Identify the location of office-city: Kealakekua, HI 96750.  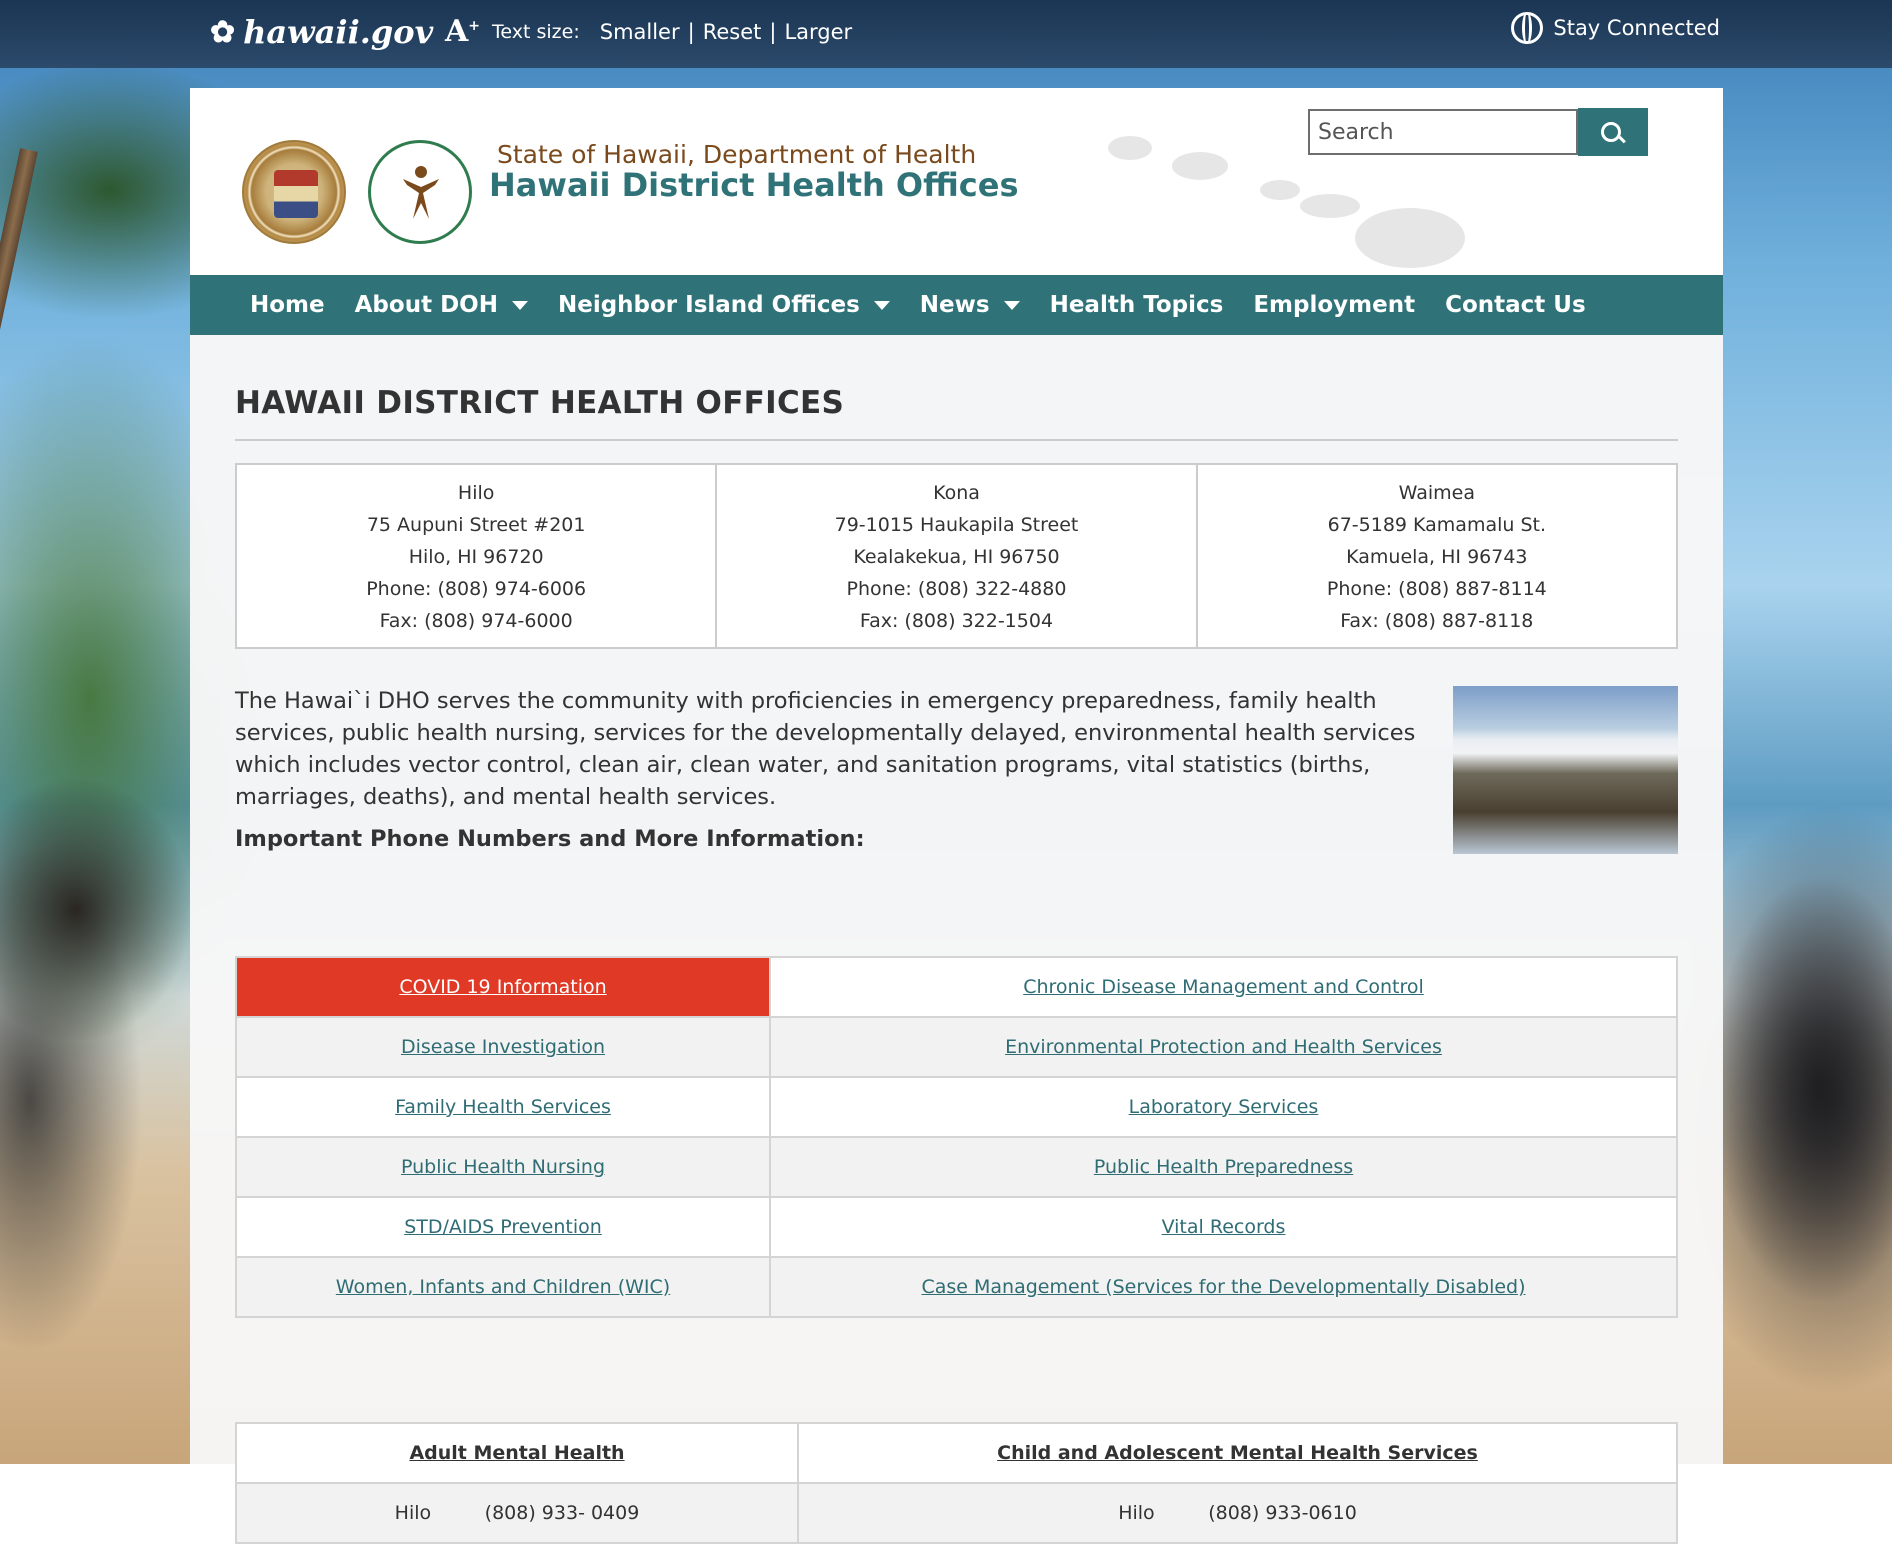
(956, 557).